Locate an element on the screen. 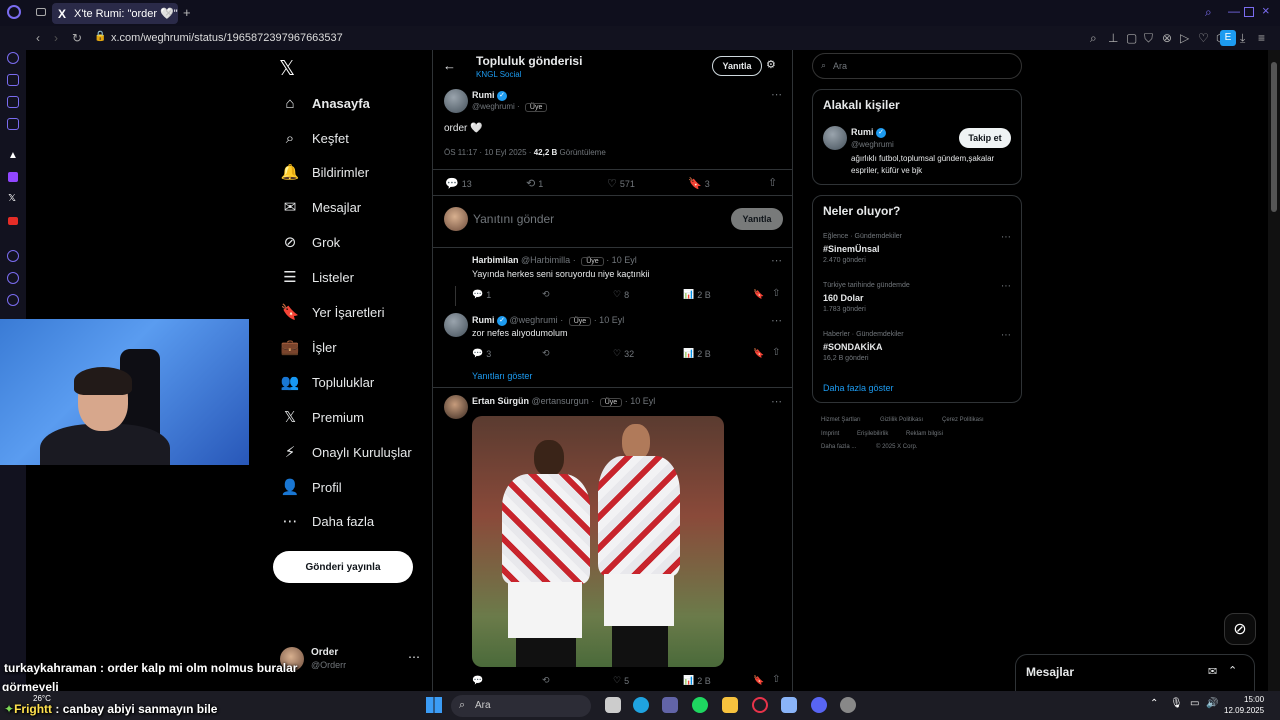 This screenshot has width=1280, height=720. nav-communities: 👥 Topluluklar is located at coordinates (327, 382).